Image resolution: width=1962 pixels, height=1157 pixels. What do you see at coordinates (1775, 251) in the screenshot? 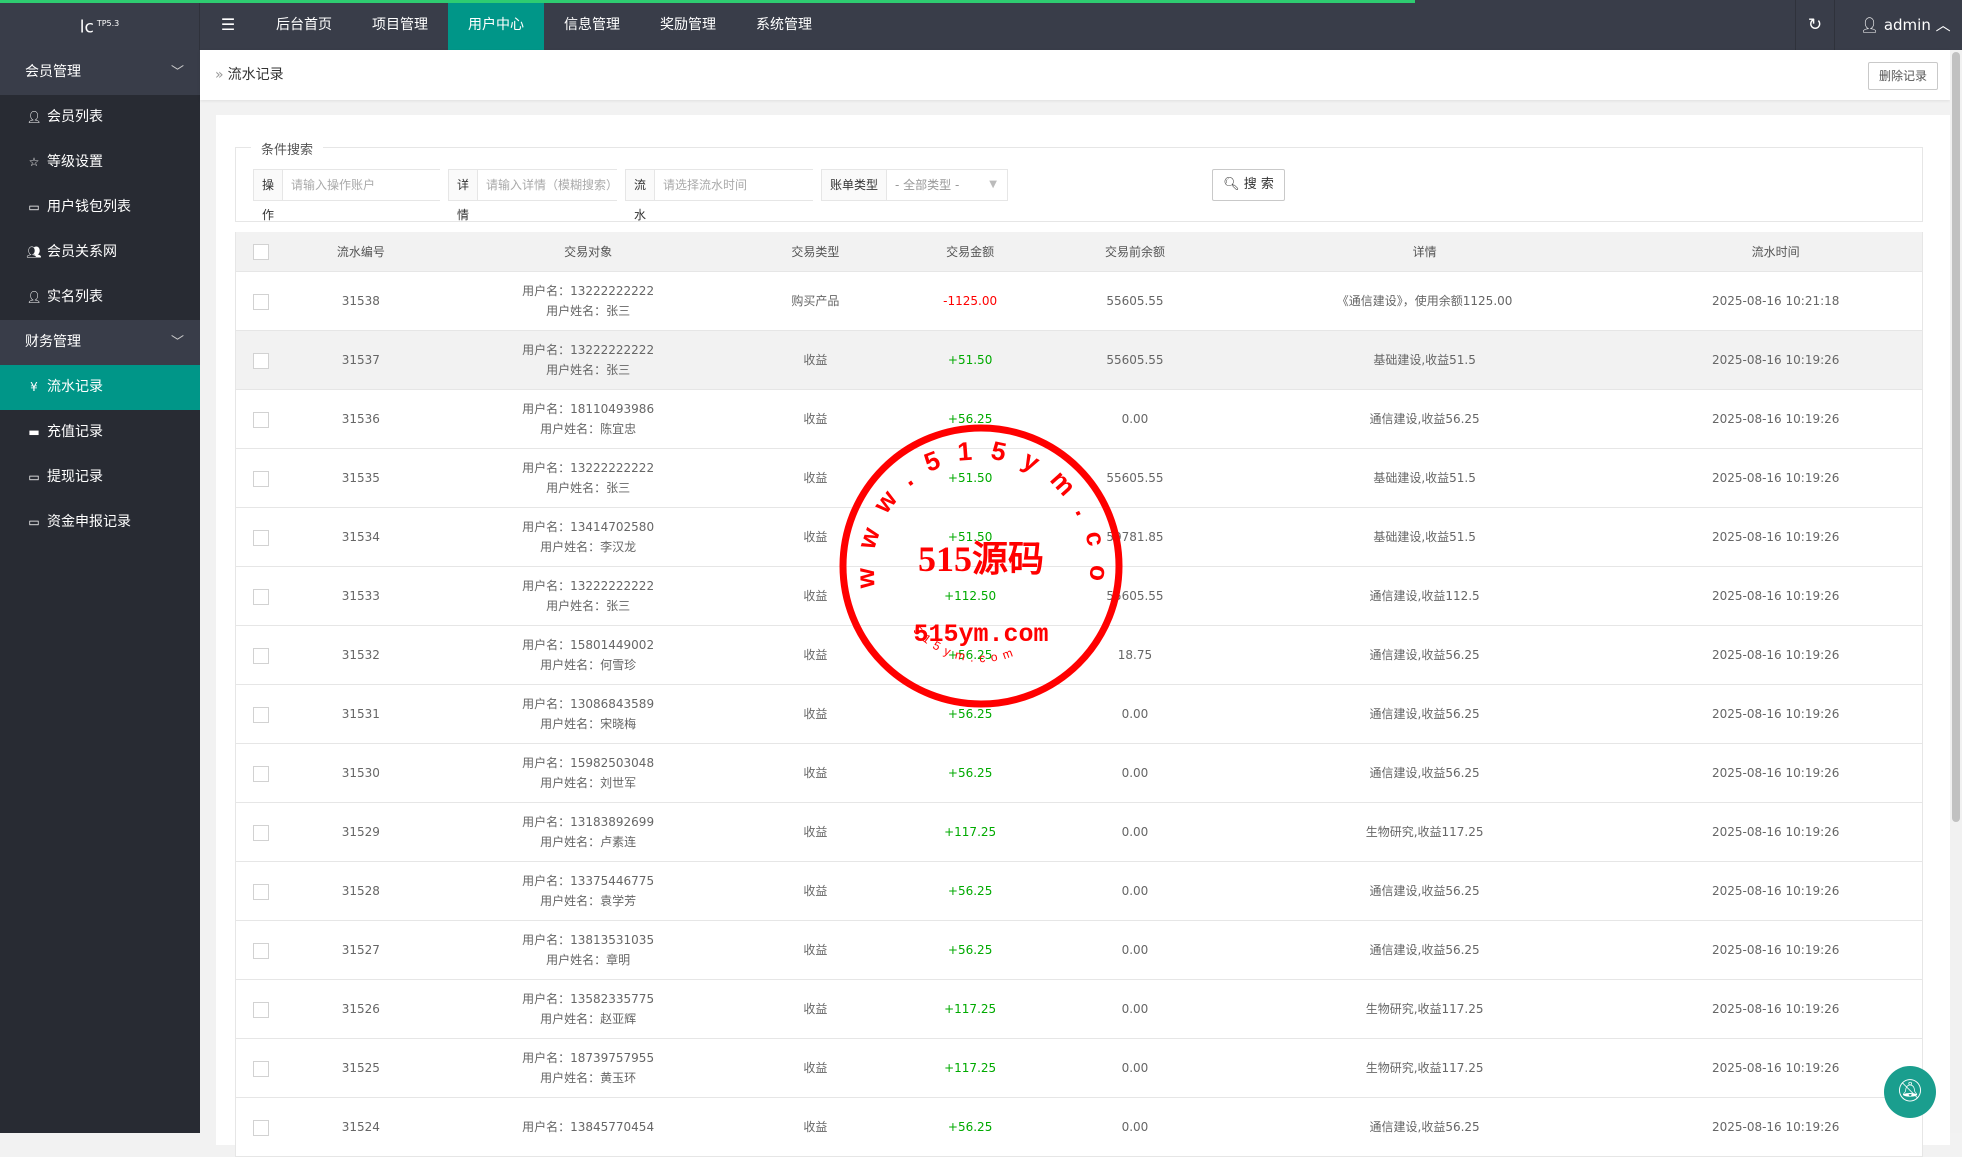
I see `column-header: 流水时间` at bounding box center [1775, 251].